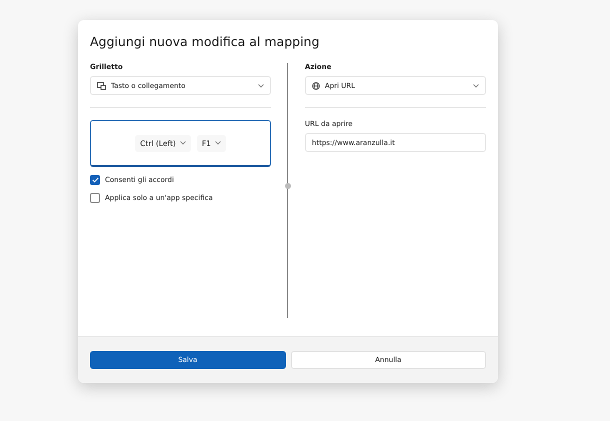 The height and width of the screenshot is (421, 610). I want to click on dialog-title: Aggiungi nuova modifica al mapping, so click(205, 41).